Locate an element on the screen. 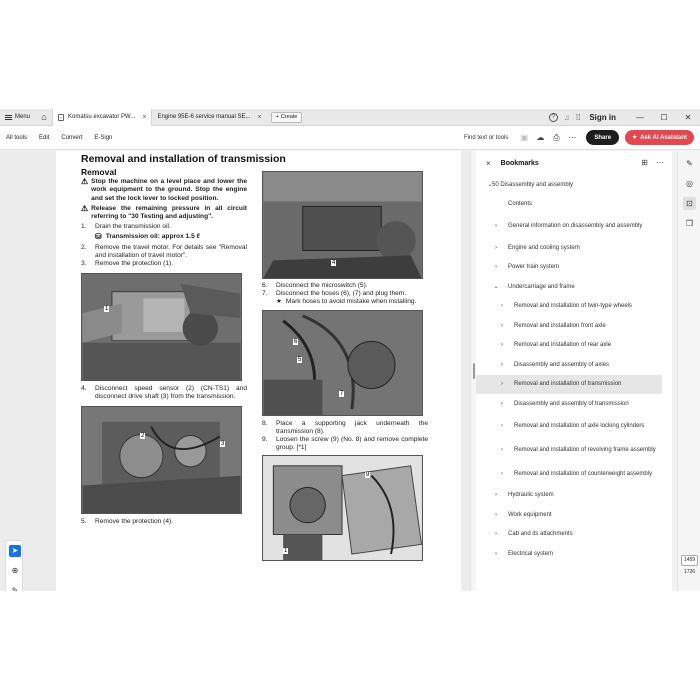 The height and width of the screenshot is (700, 700). create-button: + Create is located at coordinates (286, 117).